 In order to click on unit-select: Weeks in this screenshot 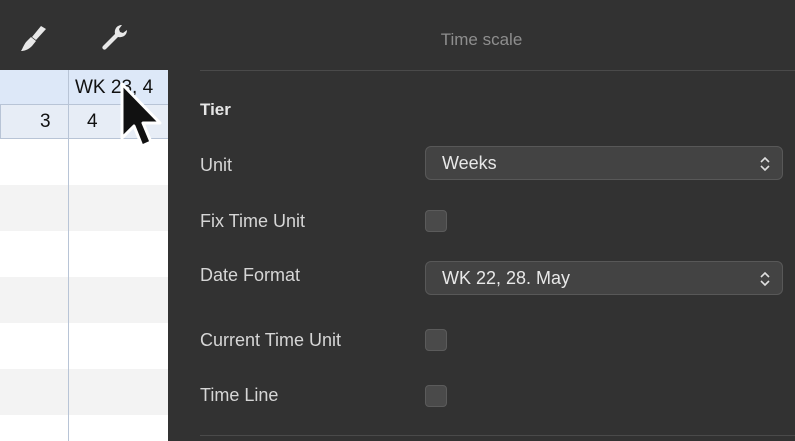, I will do `click(604, 163)`.